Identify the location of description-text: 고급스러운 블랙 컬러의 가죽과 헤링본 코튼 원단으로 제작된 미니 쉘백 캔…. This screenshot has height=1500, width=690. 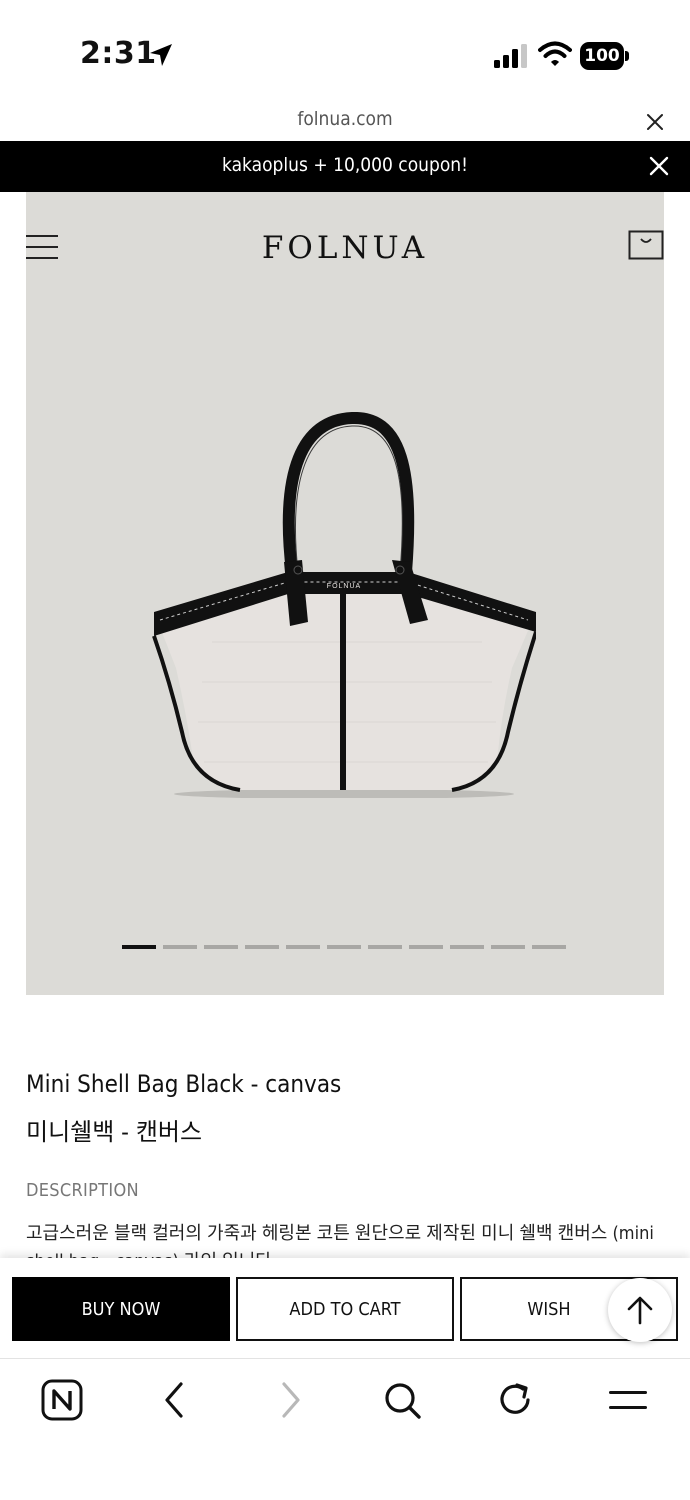
(340, 1241).